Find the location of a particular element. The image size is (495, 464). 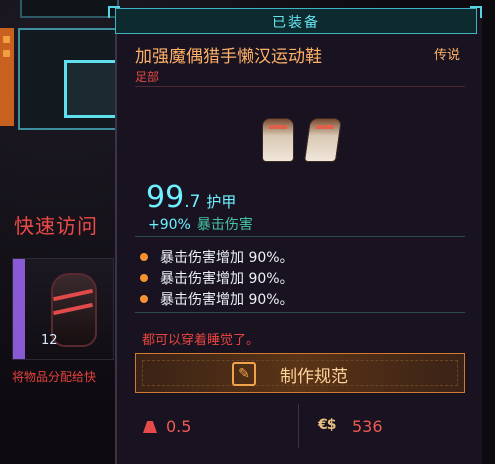

quick-access-title: 快速访问 is located at coordinates (56, 226).